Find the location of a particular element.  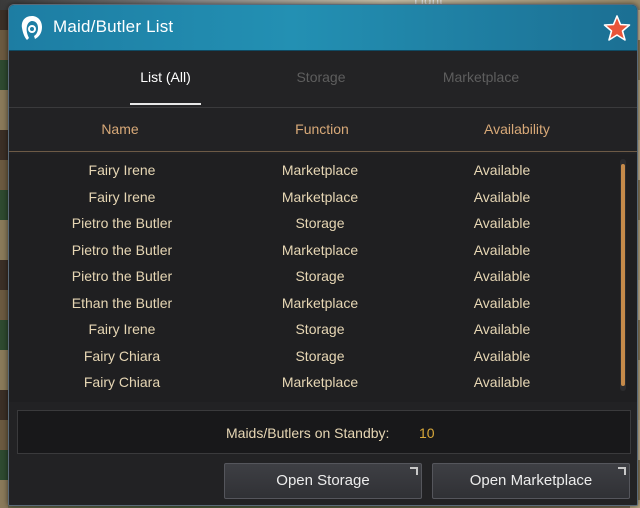

standby-panel: Maids/Butlers on Standby: 10 is located at coordinates (324, 432).